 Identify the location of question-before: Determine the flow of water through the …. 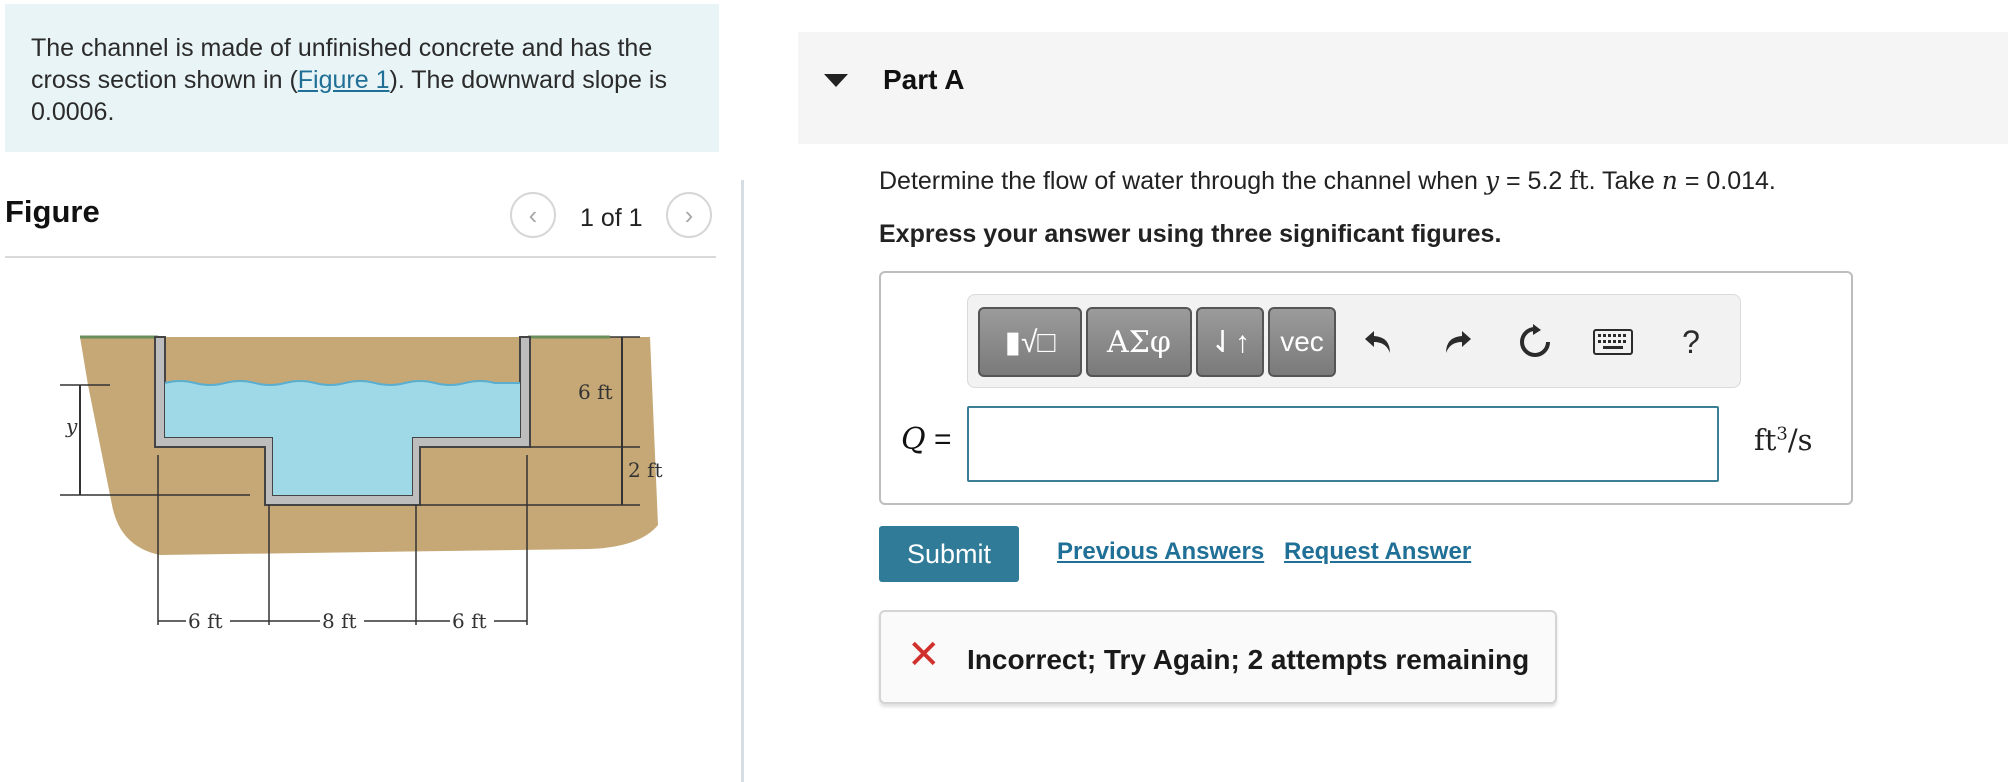
(1182, 181).